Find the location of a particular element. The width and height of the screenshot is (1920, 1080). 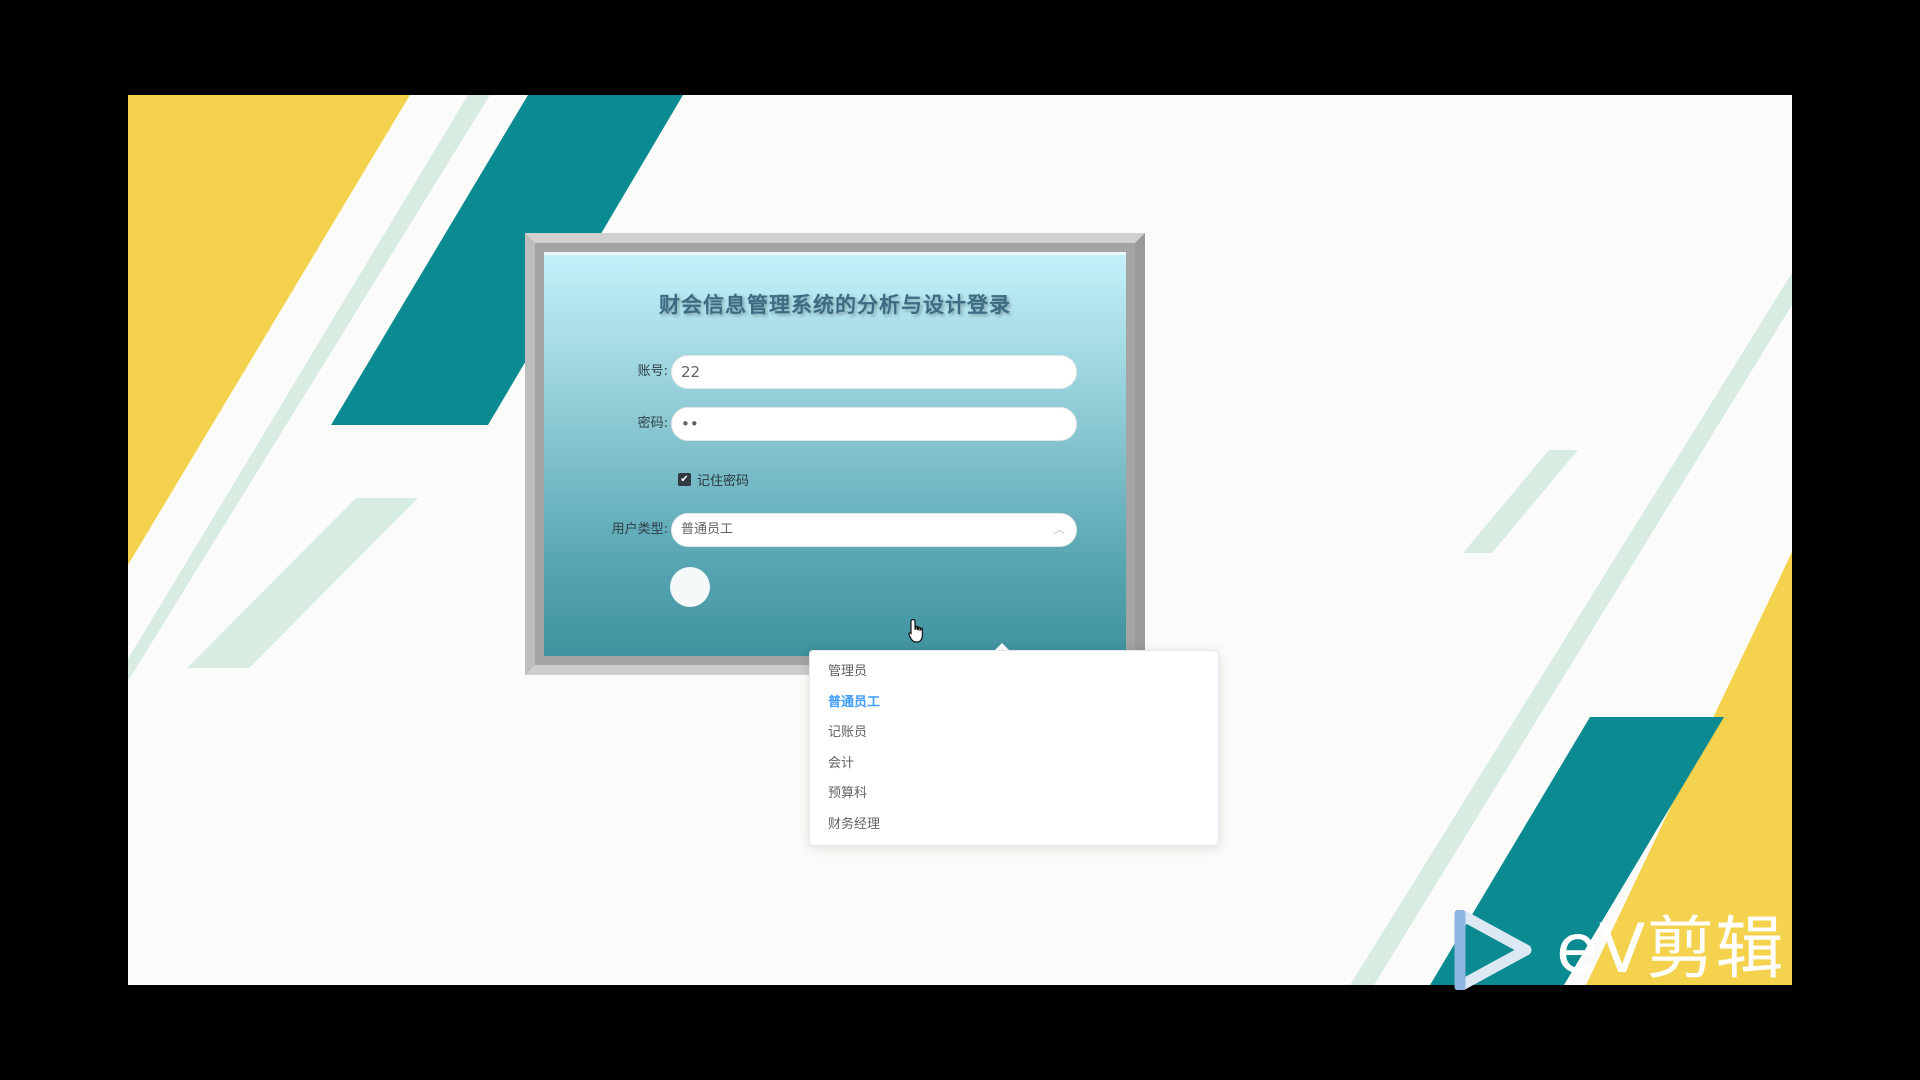

password-input is located at coordinates (874, 424).